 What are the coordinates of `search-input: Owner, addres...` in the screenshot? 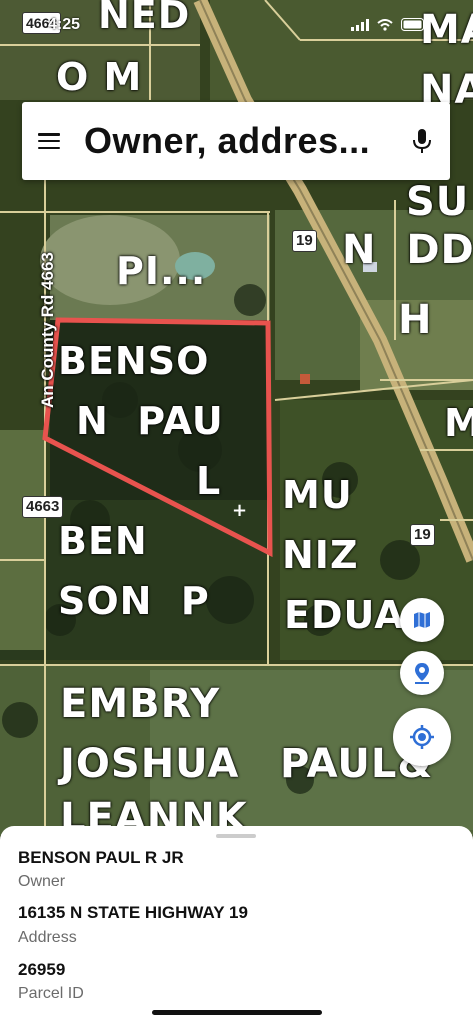 It's located at (248, 141).